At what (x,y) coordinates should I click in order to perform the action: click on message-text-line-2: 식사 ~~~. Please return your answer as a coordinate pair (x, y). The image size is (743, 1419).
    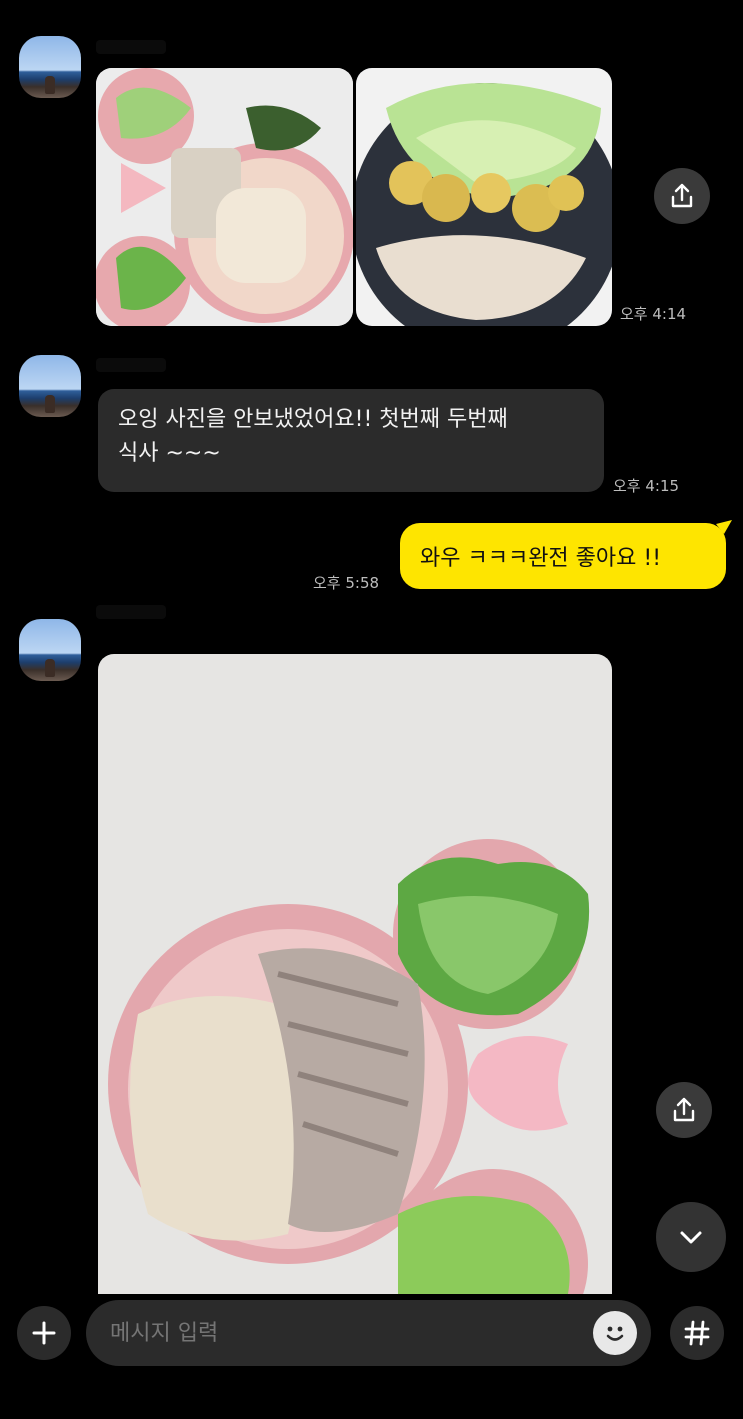
    Looking at the image, I should click on (169, 453).